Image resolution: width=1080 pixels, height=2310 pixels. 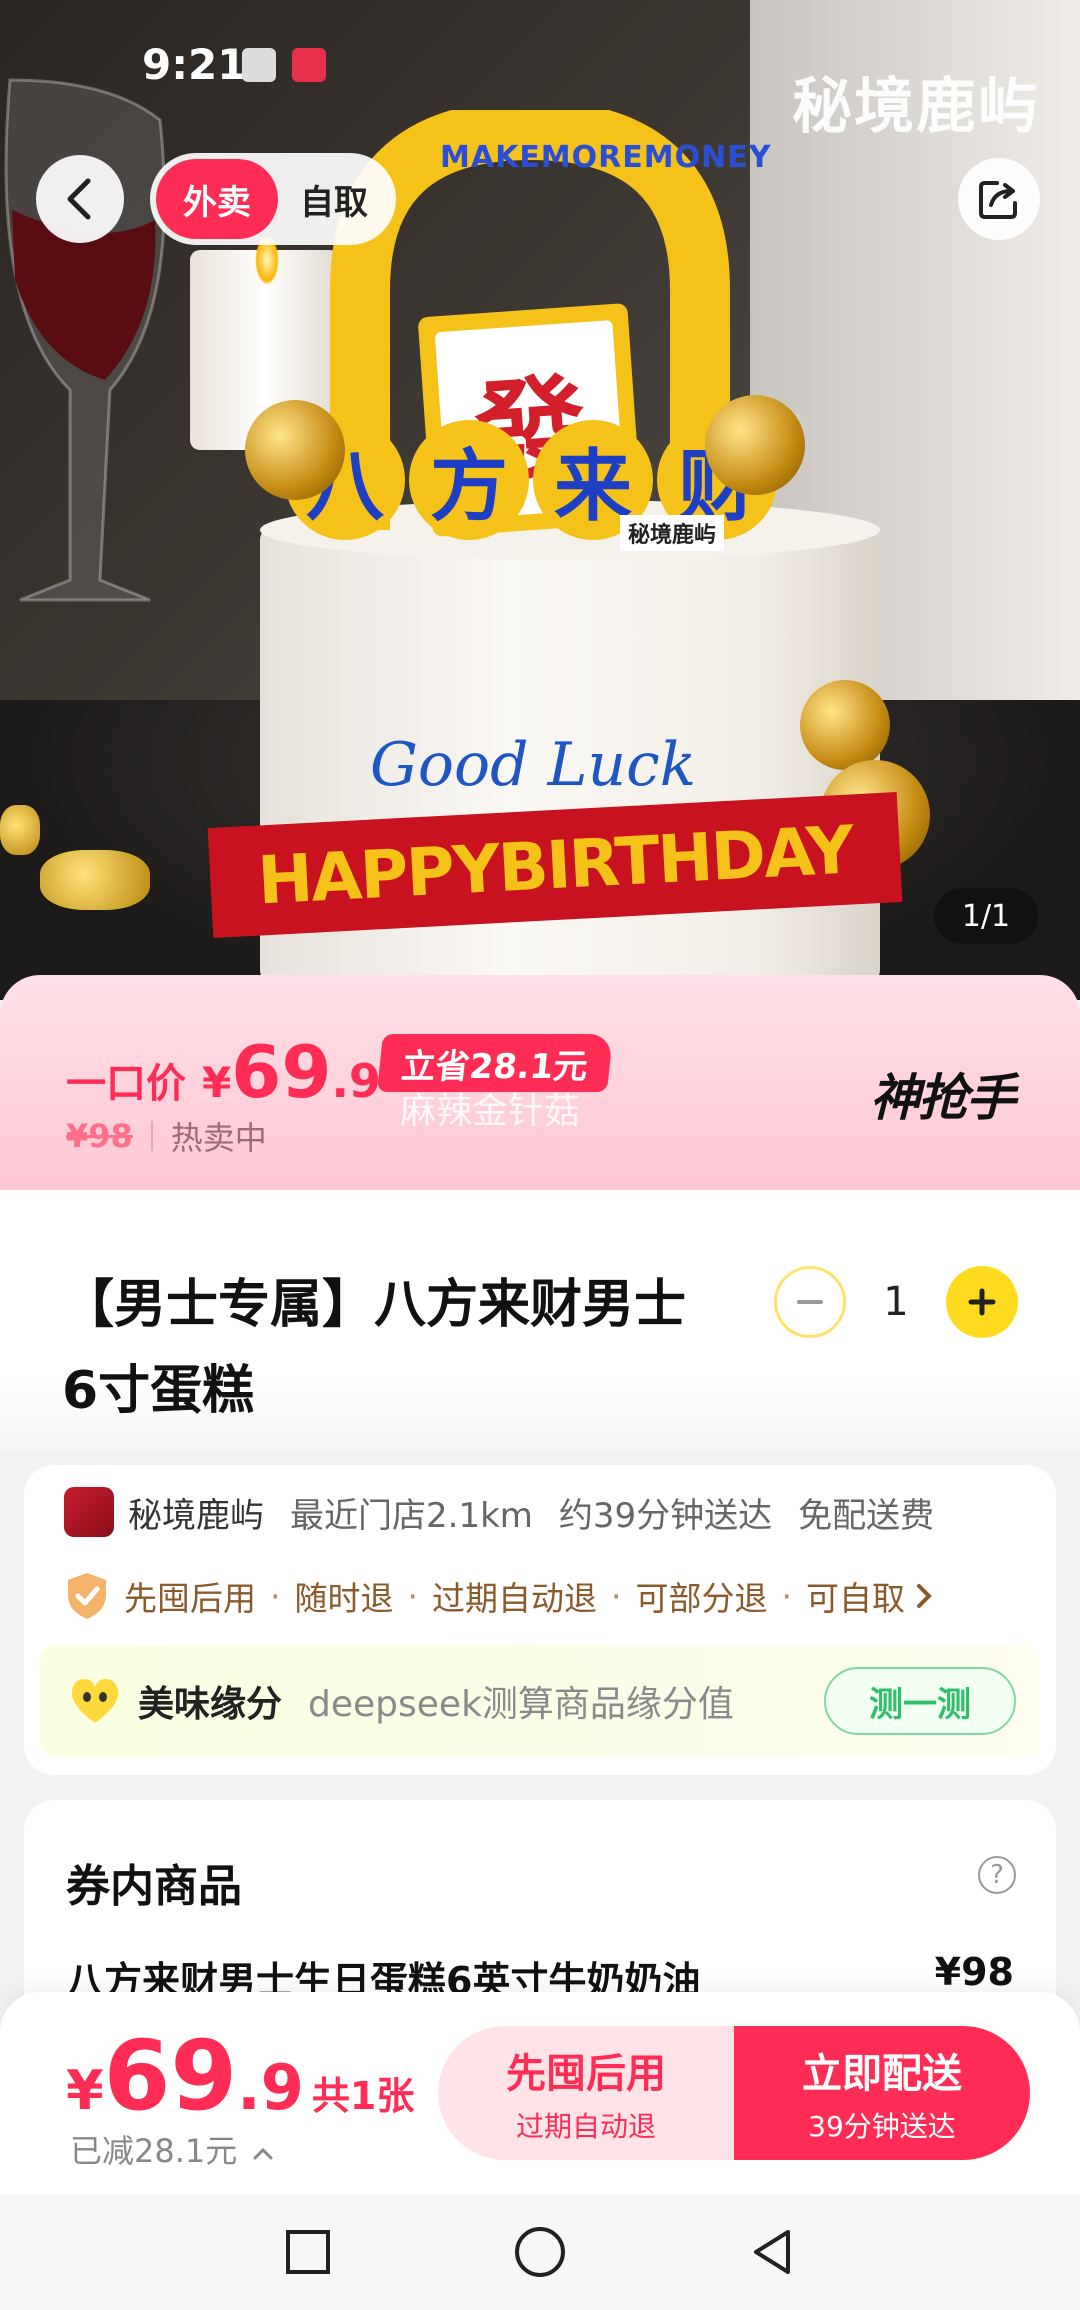 What do you see at coordinates (95, 1701) in the screenshot?
I see `heart-face-icon` at bounding box center [95, 1701].